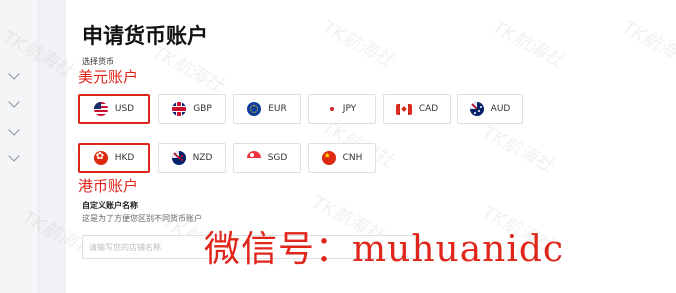  I want to click on currency-option-hkd: HKD, so click(114, 158).